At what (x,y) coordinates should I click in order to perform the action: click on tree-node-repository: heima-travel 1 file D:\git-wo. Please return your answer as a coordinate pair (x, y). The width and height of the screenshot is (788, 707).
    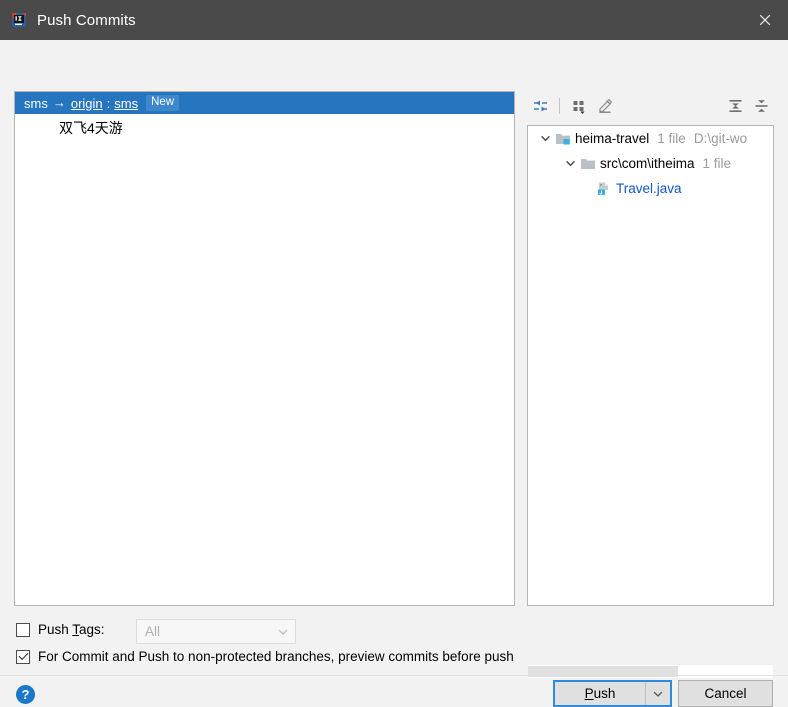
    Looking at the image, I should click on (650, 138).